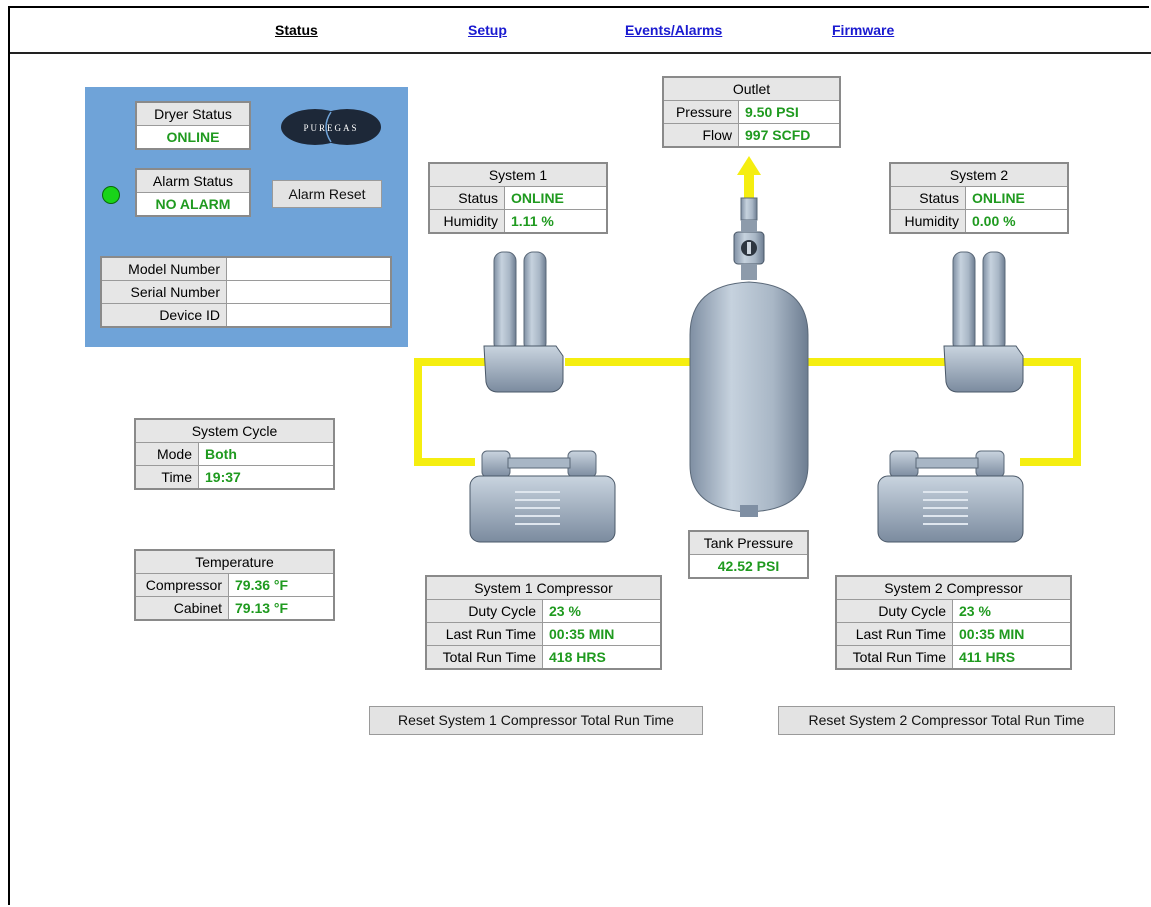 Image resolution: width=1151 pixels, height=907 pixels. What do you see at coordinates (234, 561) in the screenshot?
I see `temperature-title: Temperature` at bounding box center [234, 561].